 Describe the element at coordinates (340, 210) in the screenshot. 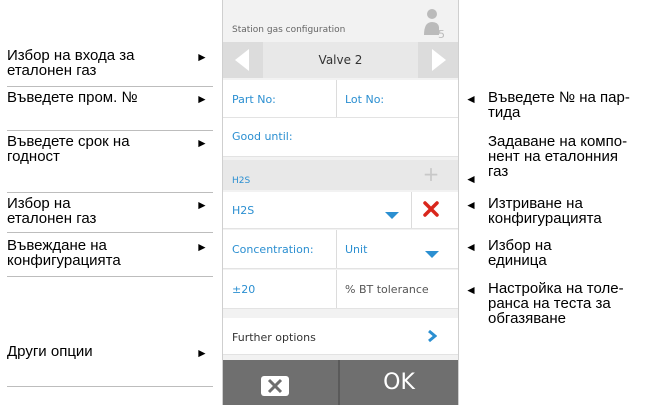

I see `gas-select-row: H2S` at that location.